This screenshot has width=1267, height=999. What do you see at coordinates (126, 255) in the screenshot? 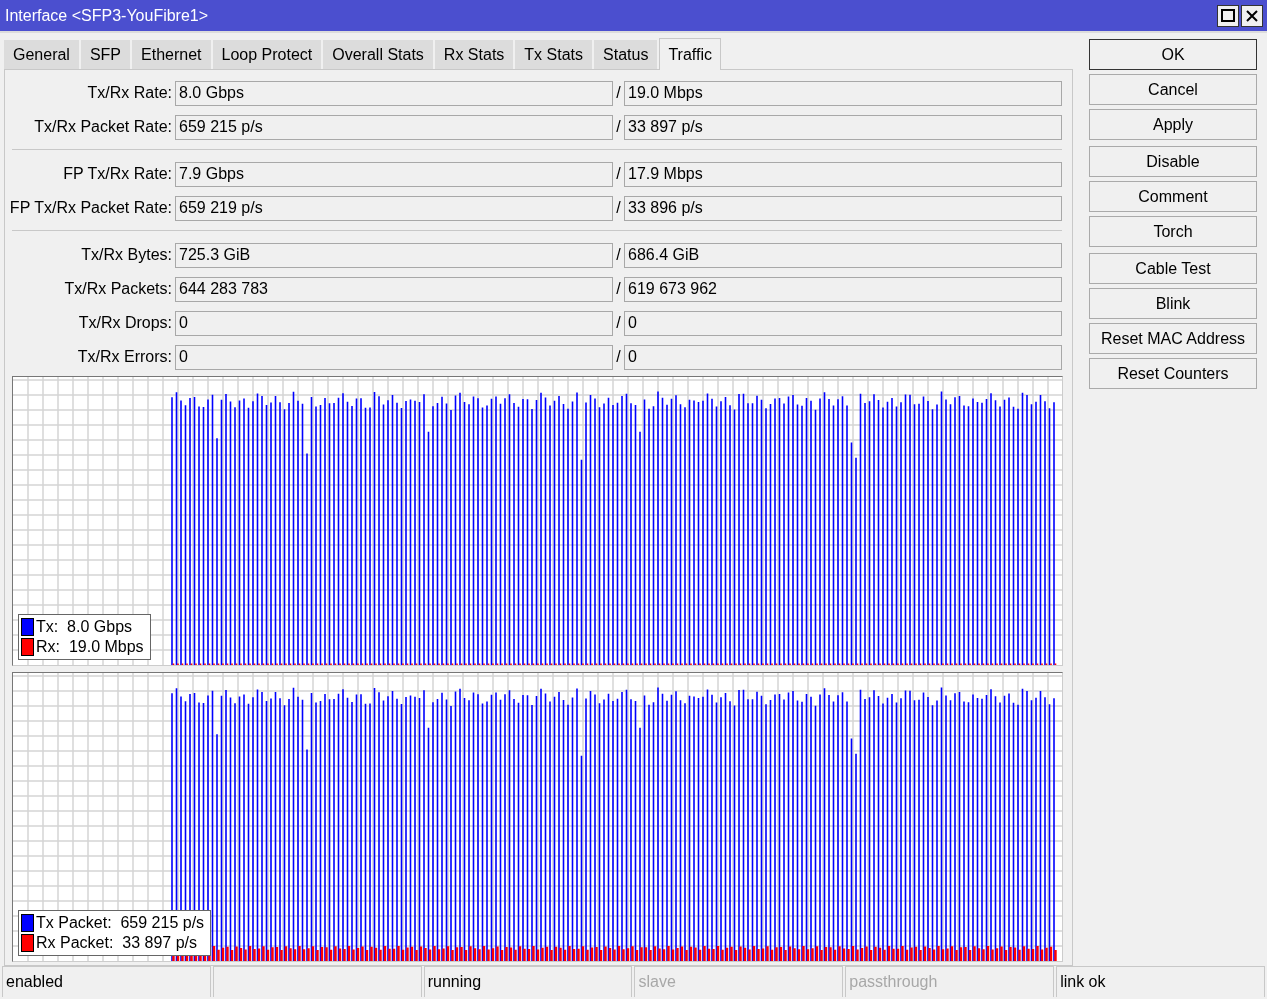
I see `field-label: Tx/Rx Bytes:` at bounding box center [126, 255].